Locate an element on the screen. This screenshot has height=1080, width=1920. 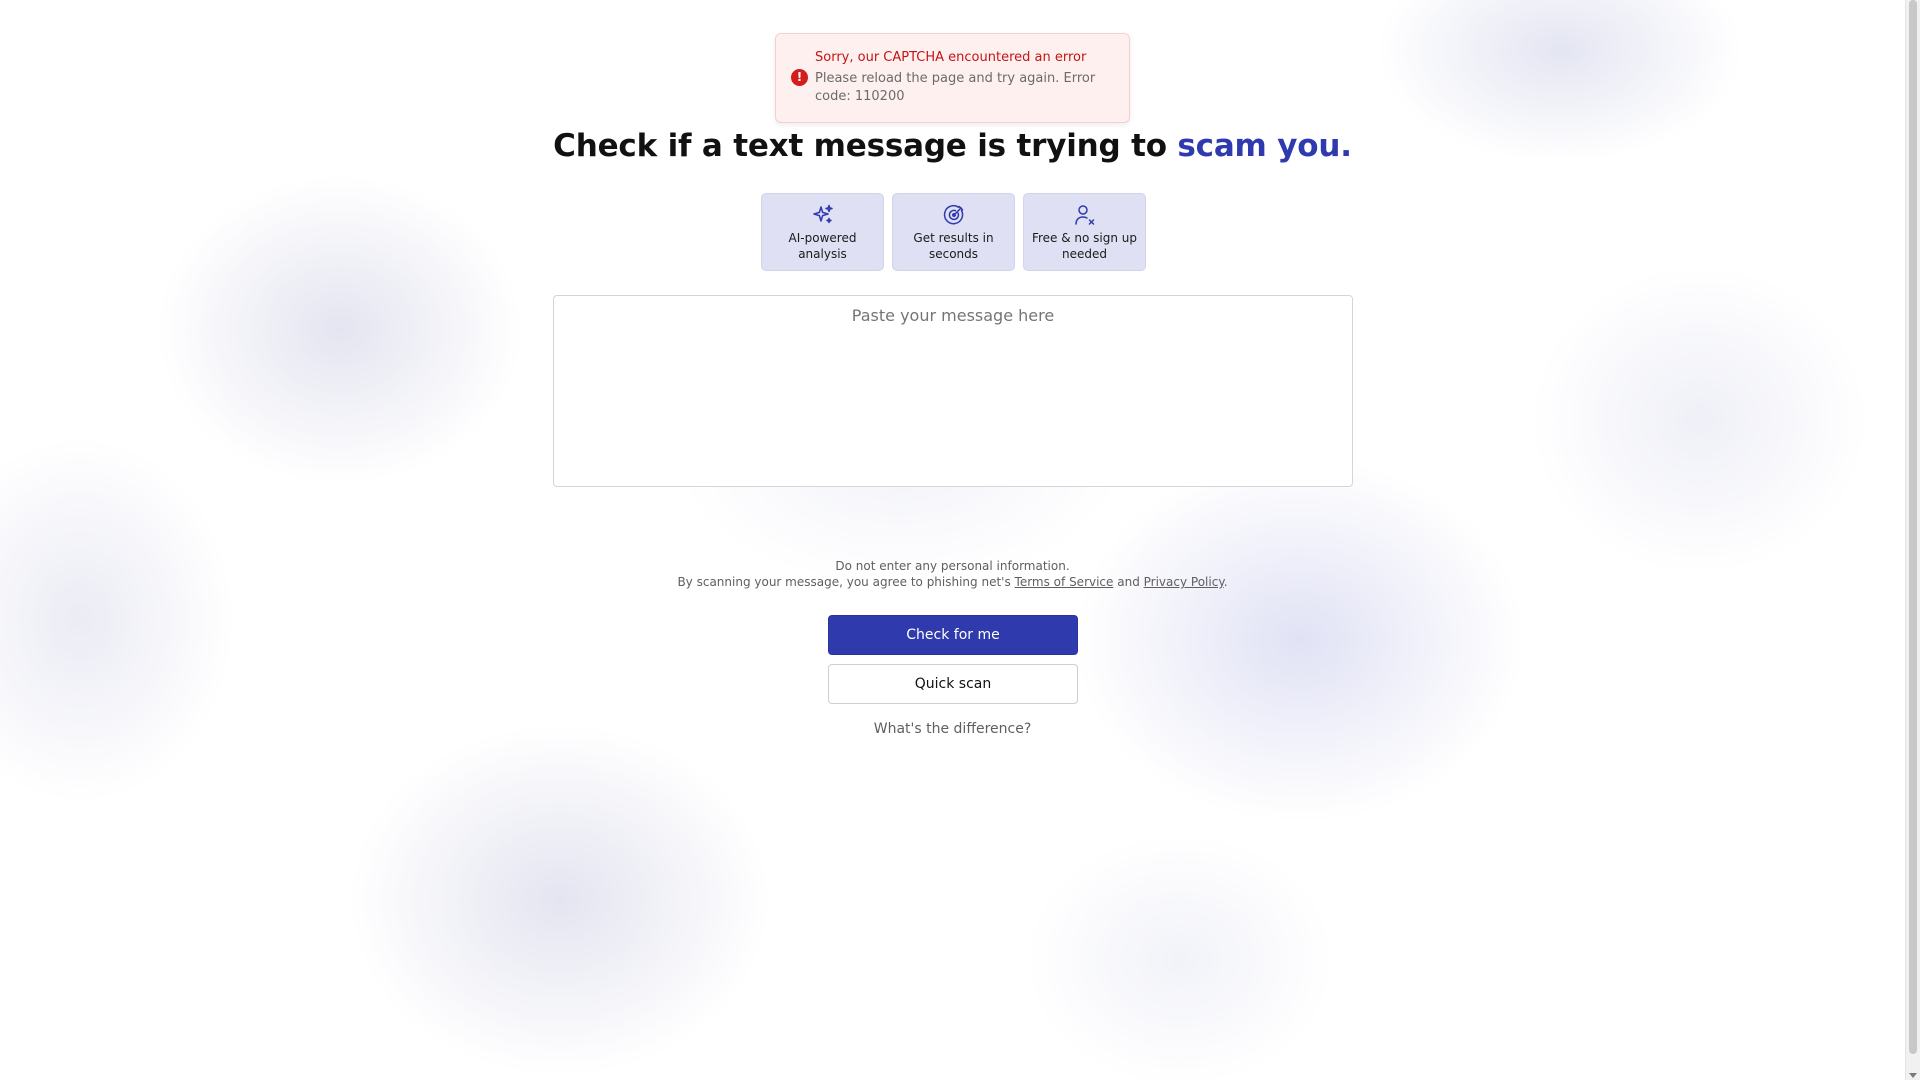
feature-label: Free & no sign up needed is located at coordinates (1084, 246).